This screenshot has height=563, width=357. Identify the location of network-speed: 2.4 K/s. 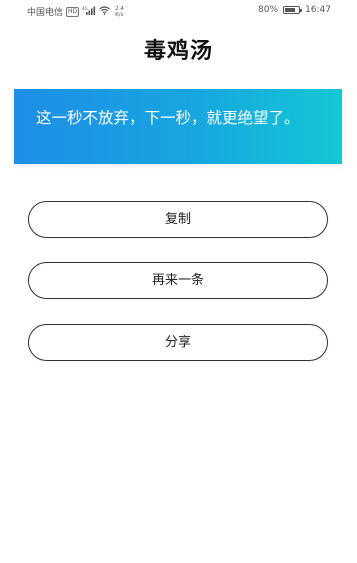
(119, 12).